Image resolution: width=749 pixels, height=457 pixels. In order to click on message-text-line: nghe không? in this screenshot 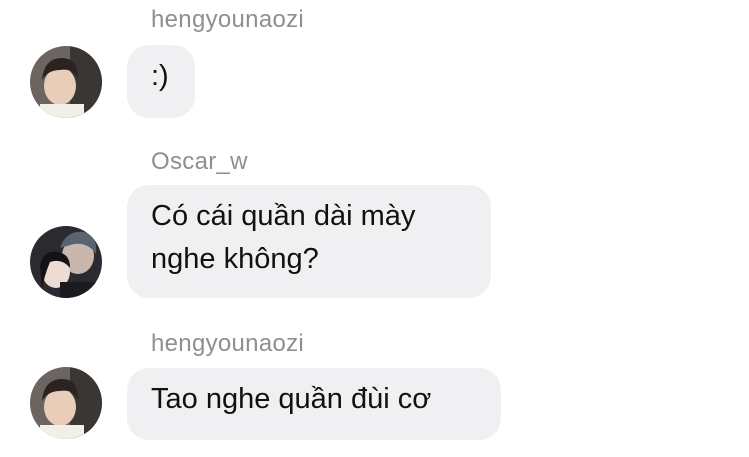, I will do `click(235, 259)`.